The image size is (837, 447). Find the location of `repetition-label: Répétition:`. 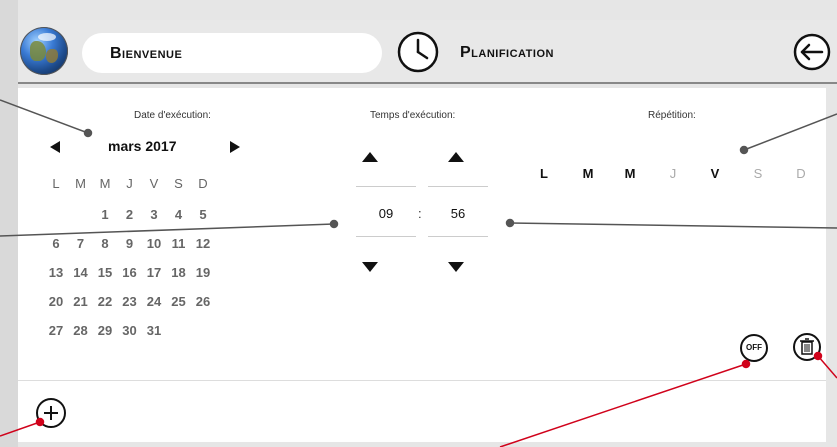

repetition-label: Répétition: is located at coordinates (672, 115).